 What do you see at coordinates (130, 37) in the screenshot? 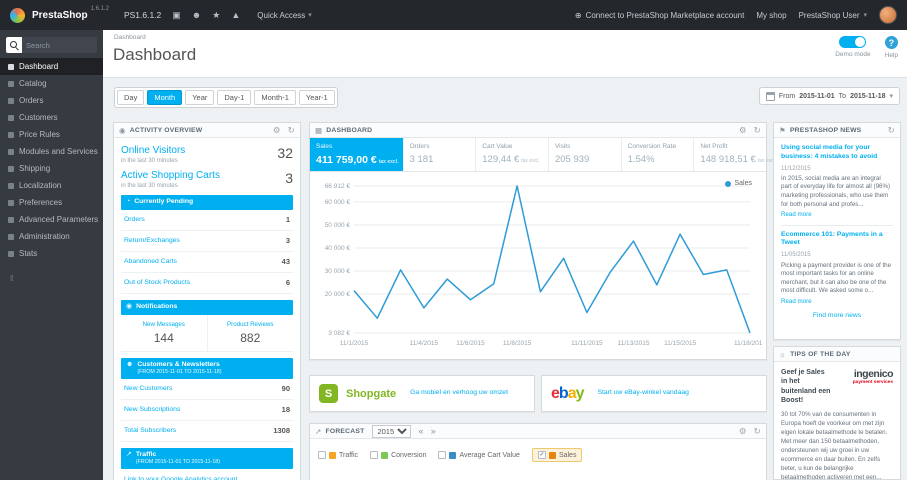
I see `breadcrumb: Dashboard` at bounding box center [130, 37].